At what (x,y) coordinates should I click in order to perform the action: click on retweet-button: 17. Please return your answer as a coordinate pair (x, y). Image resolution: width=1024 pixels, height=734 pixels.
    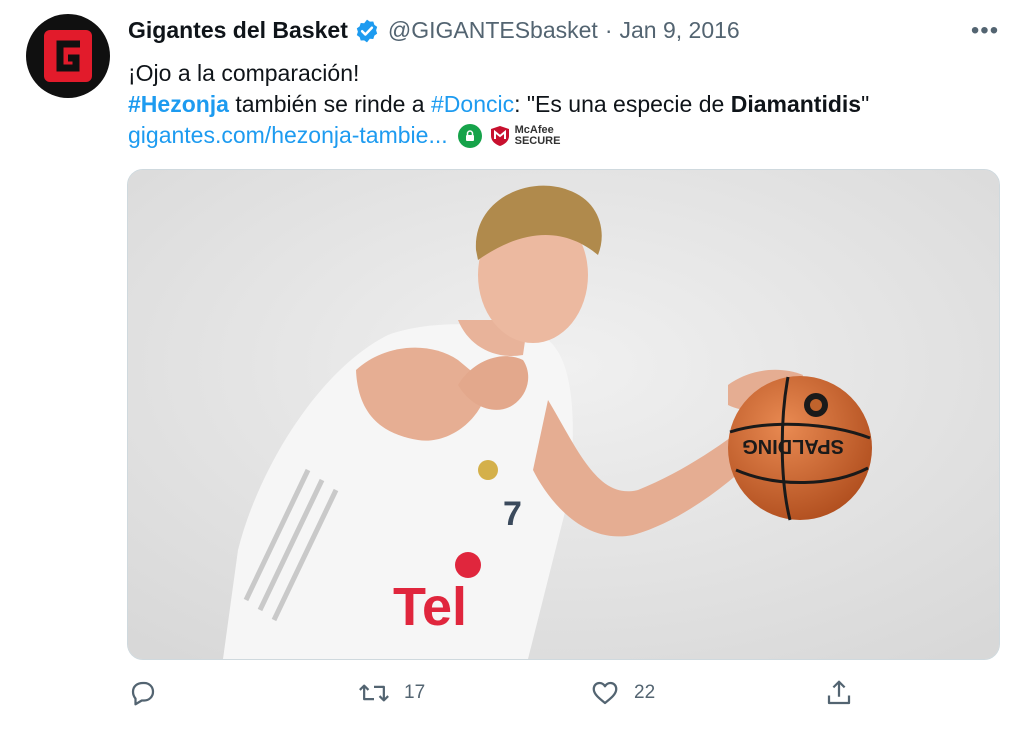
    Looking at the image, I should click on (391, 693).